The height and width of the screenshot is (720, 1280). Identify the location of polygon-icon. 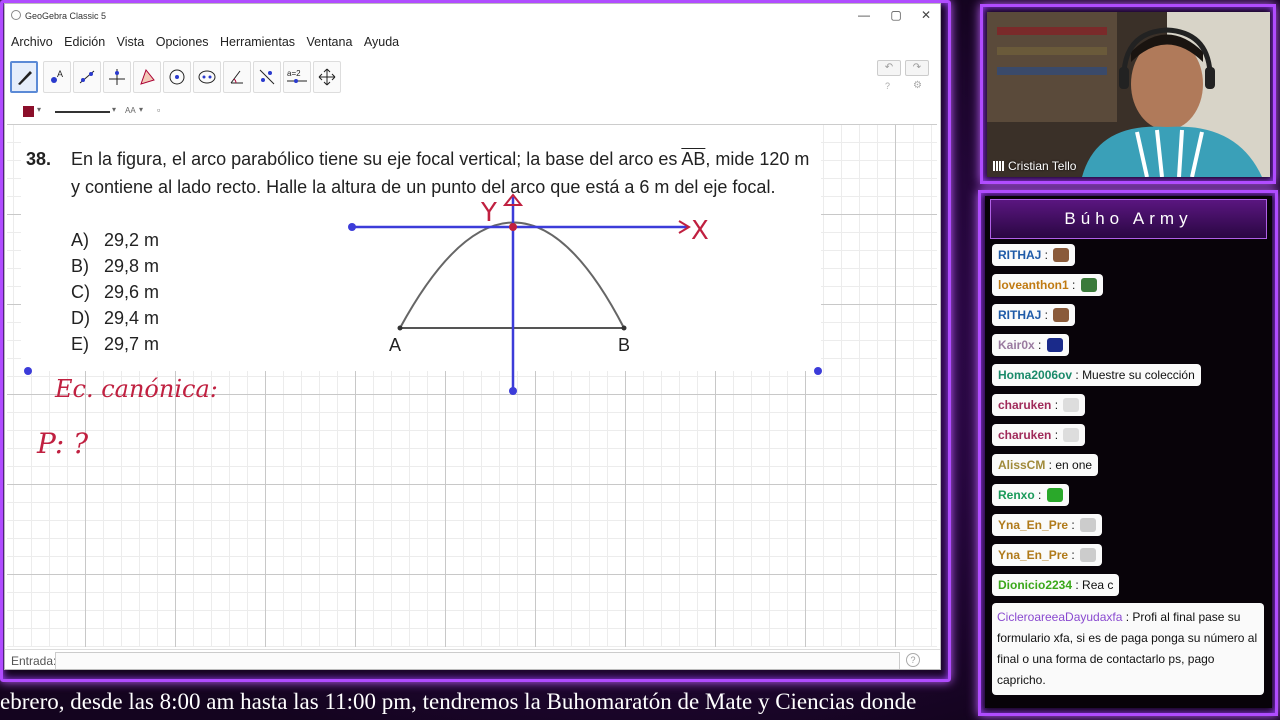
(147, 76).